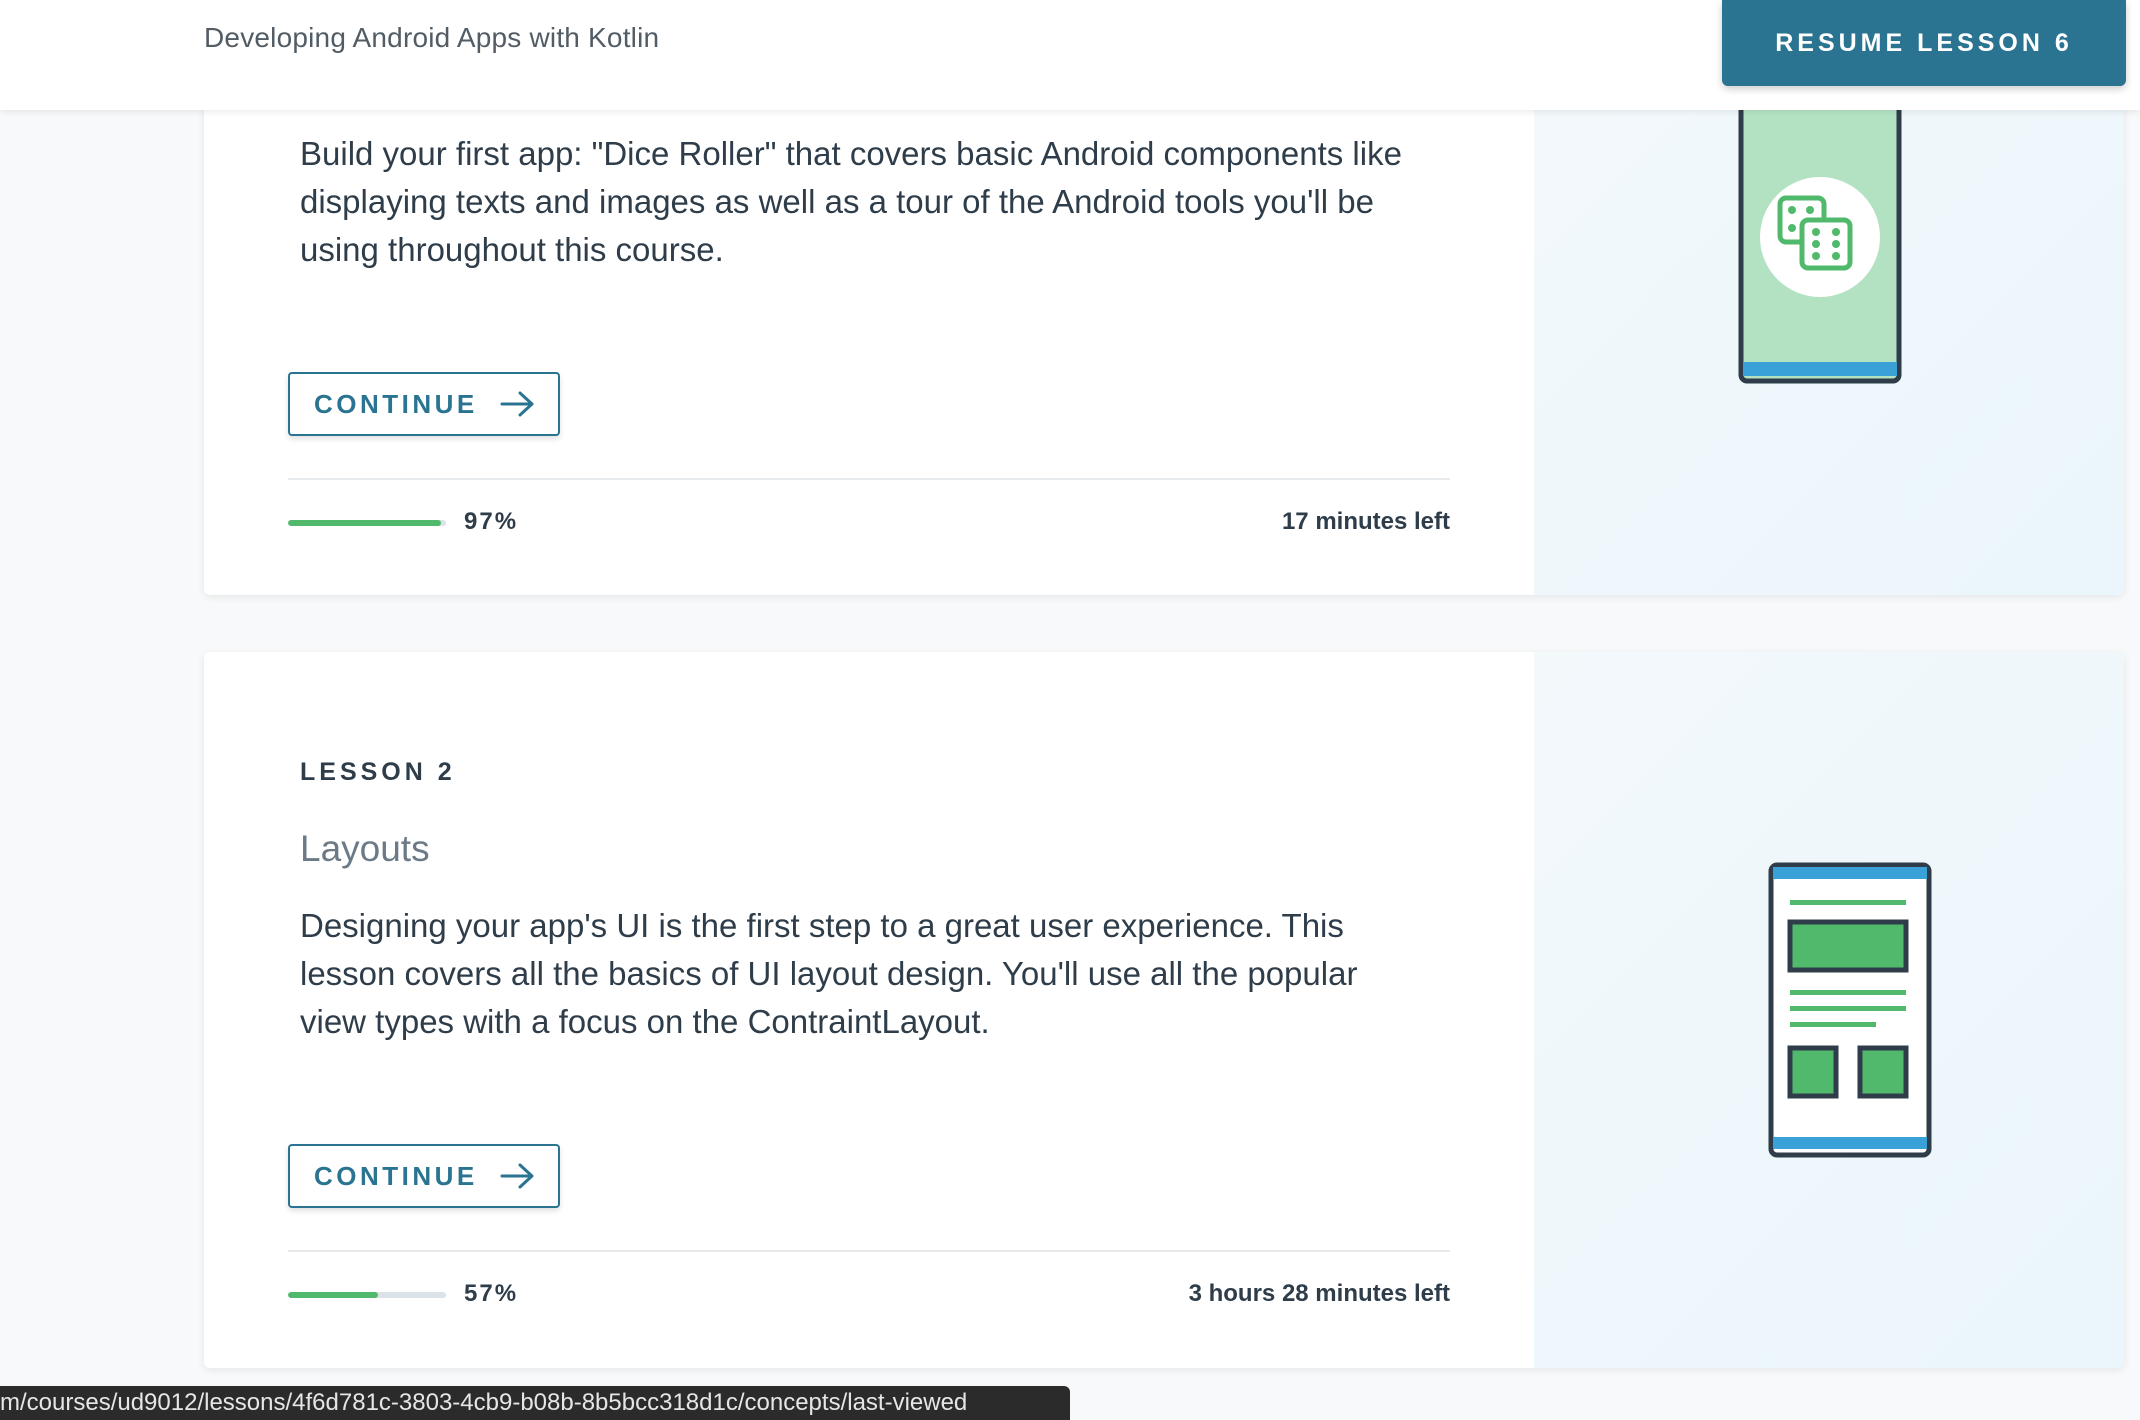 The width and height of the screenshot is (2140, 1420). I want to click on layout-phone-icon, so click(1850, 1010).